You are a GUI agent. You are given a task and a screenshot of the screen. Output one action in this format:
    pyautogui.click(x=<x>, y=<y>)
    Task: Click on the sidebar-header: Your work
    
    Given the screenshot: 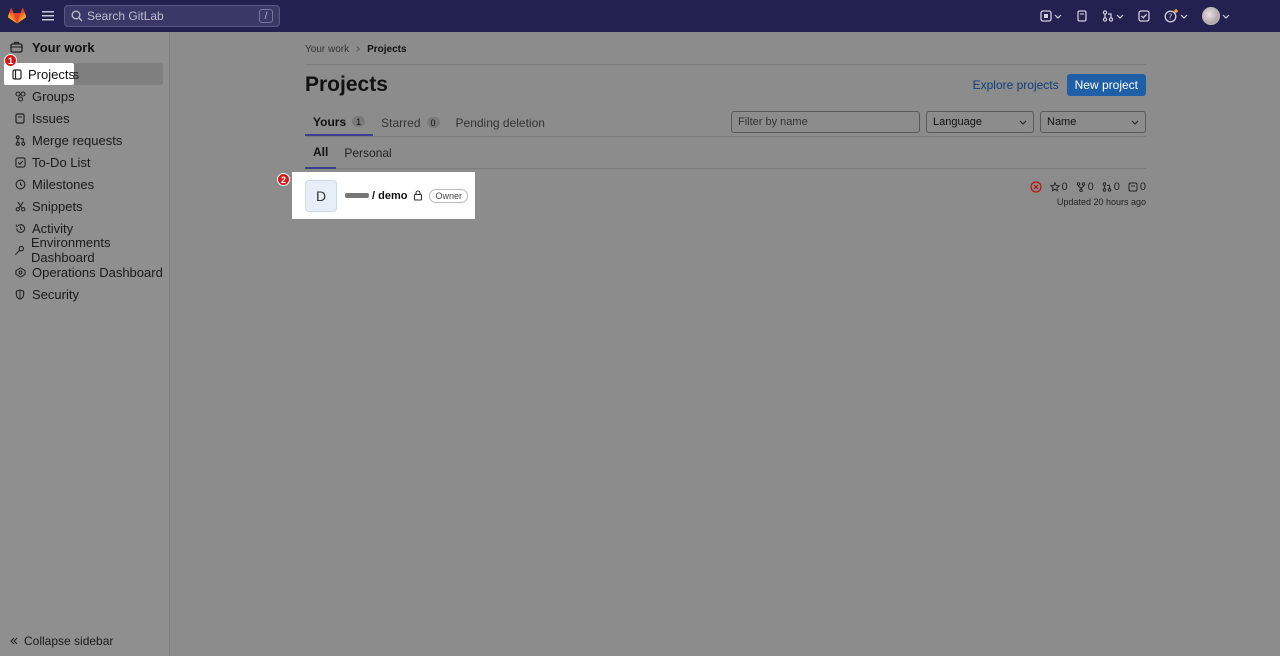 What is the action you would take?
    pyautogui.click(x=84, y=47)
    